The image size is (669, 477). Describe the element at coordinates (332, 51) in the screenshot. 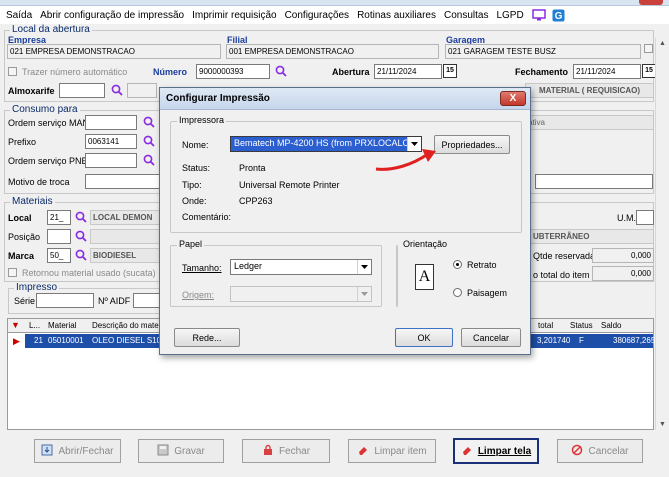

I see `filial-field: 001 EMPRESA DEMONSTRACAO` at that location.